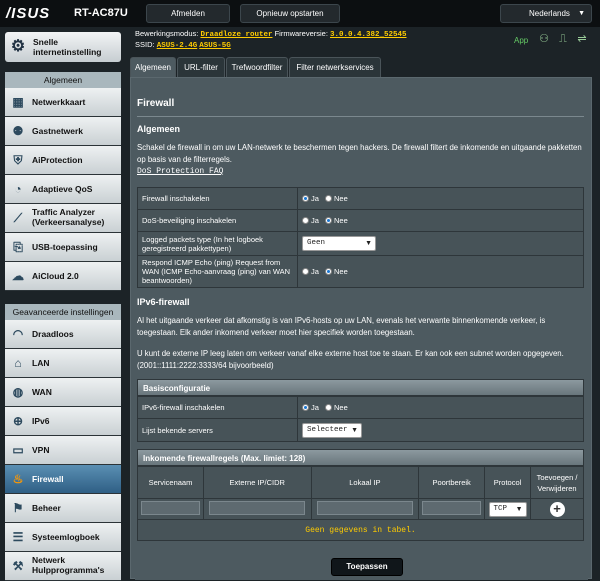  Describe the element at coordinates (329, 198) in the screenshot. I see `firewall-enable-no-radio` at that location.